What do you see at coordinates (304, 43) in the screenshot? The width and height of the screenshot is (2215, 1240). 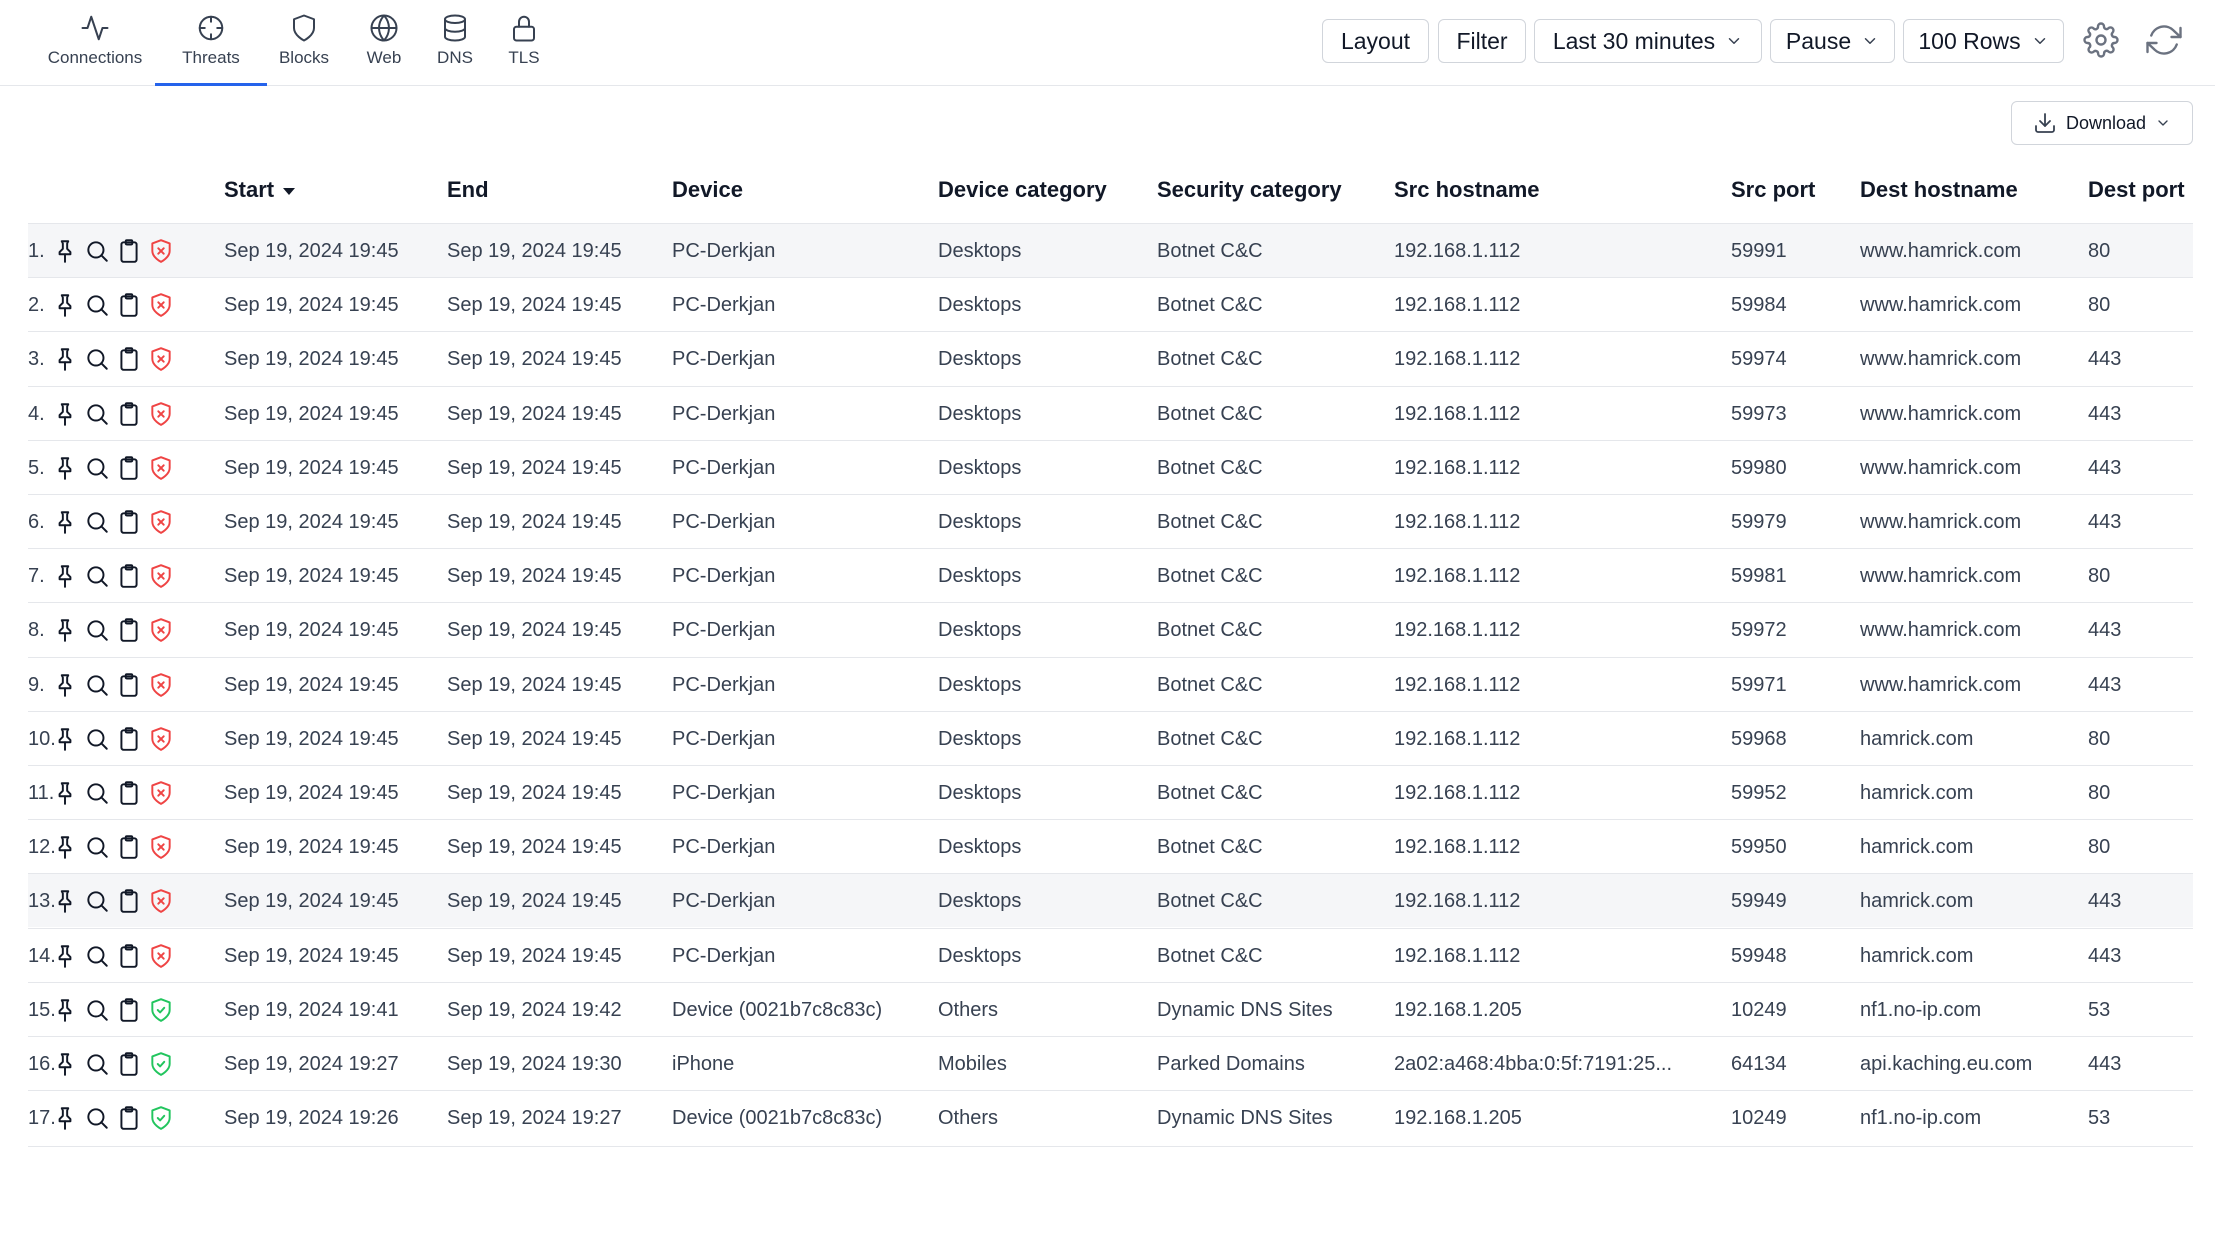 I see `tab-blocks: Blocks` at bounding box center [304, 43].